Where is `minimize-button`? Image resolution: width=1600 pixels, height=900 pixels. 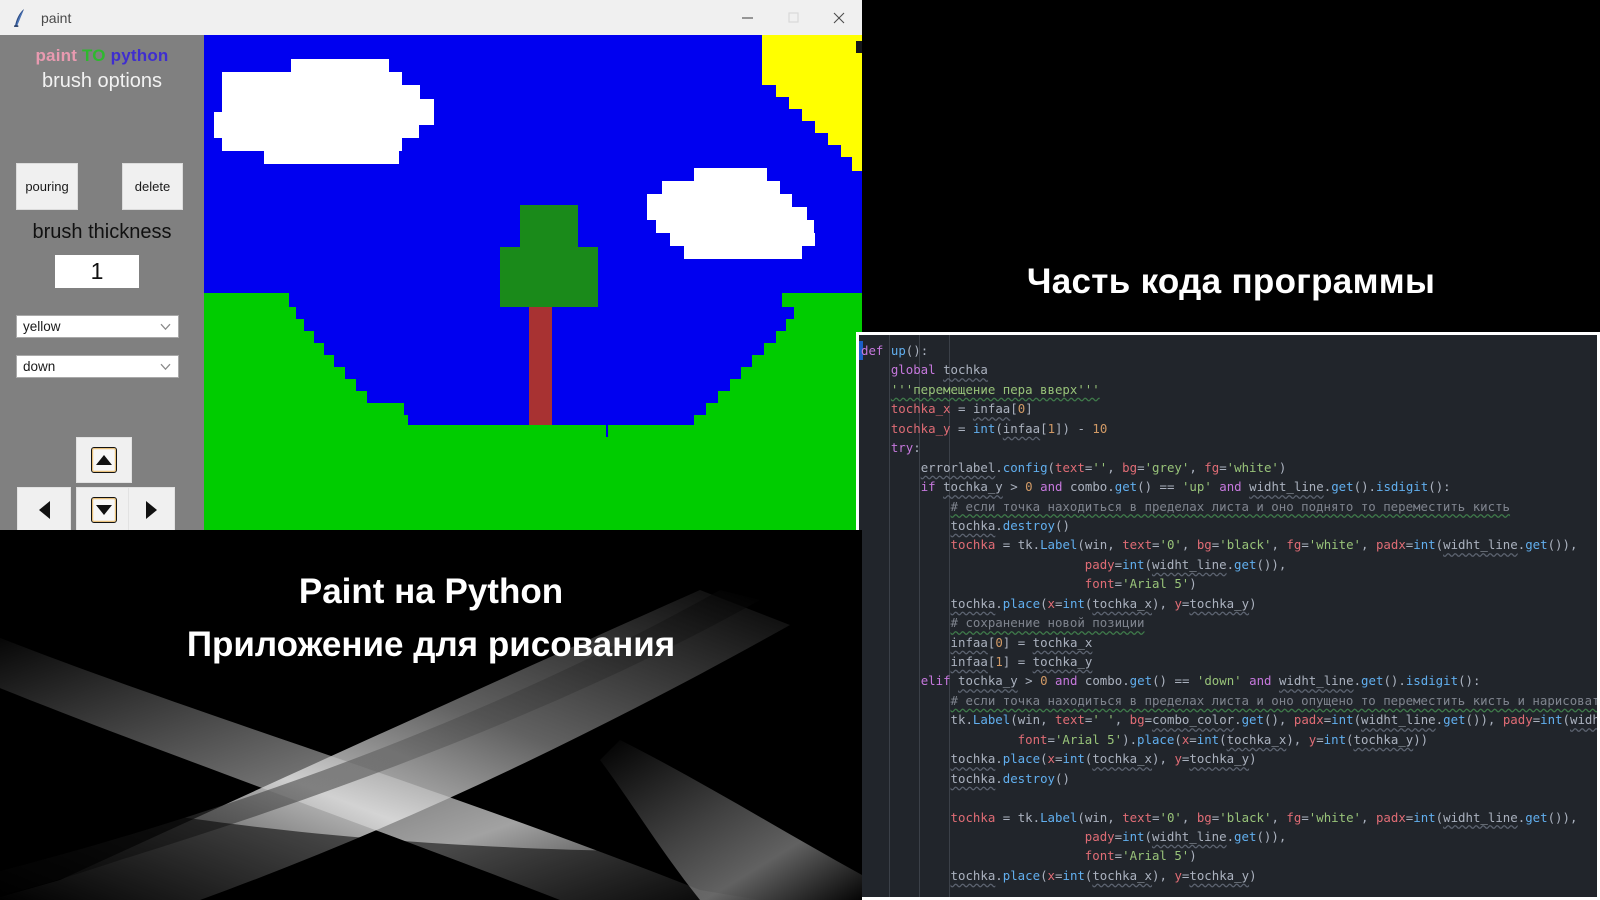
minimize-button is located at coordinates (747, 17).